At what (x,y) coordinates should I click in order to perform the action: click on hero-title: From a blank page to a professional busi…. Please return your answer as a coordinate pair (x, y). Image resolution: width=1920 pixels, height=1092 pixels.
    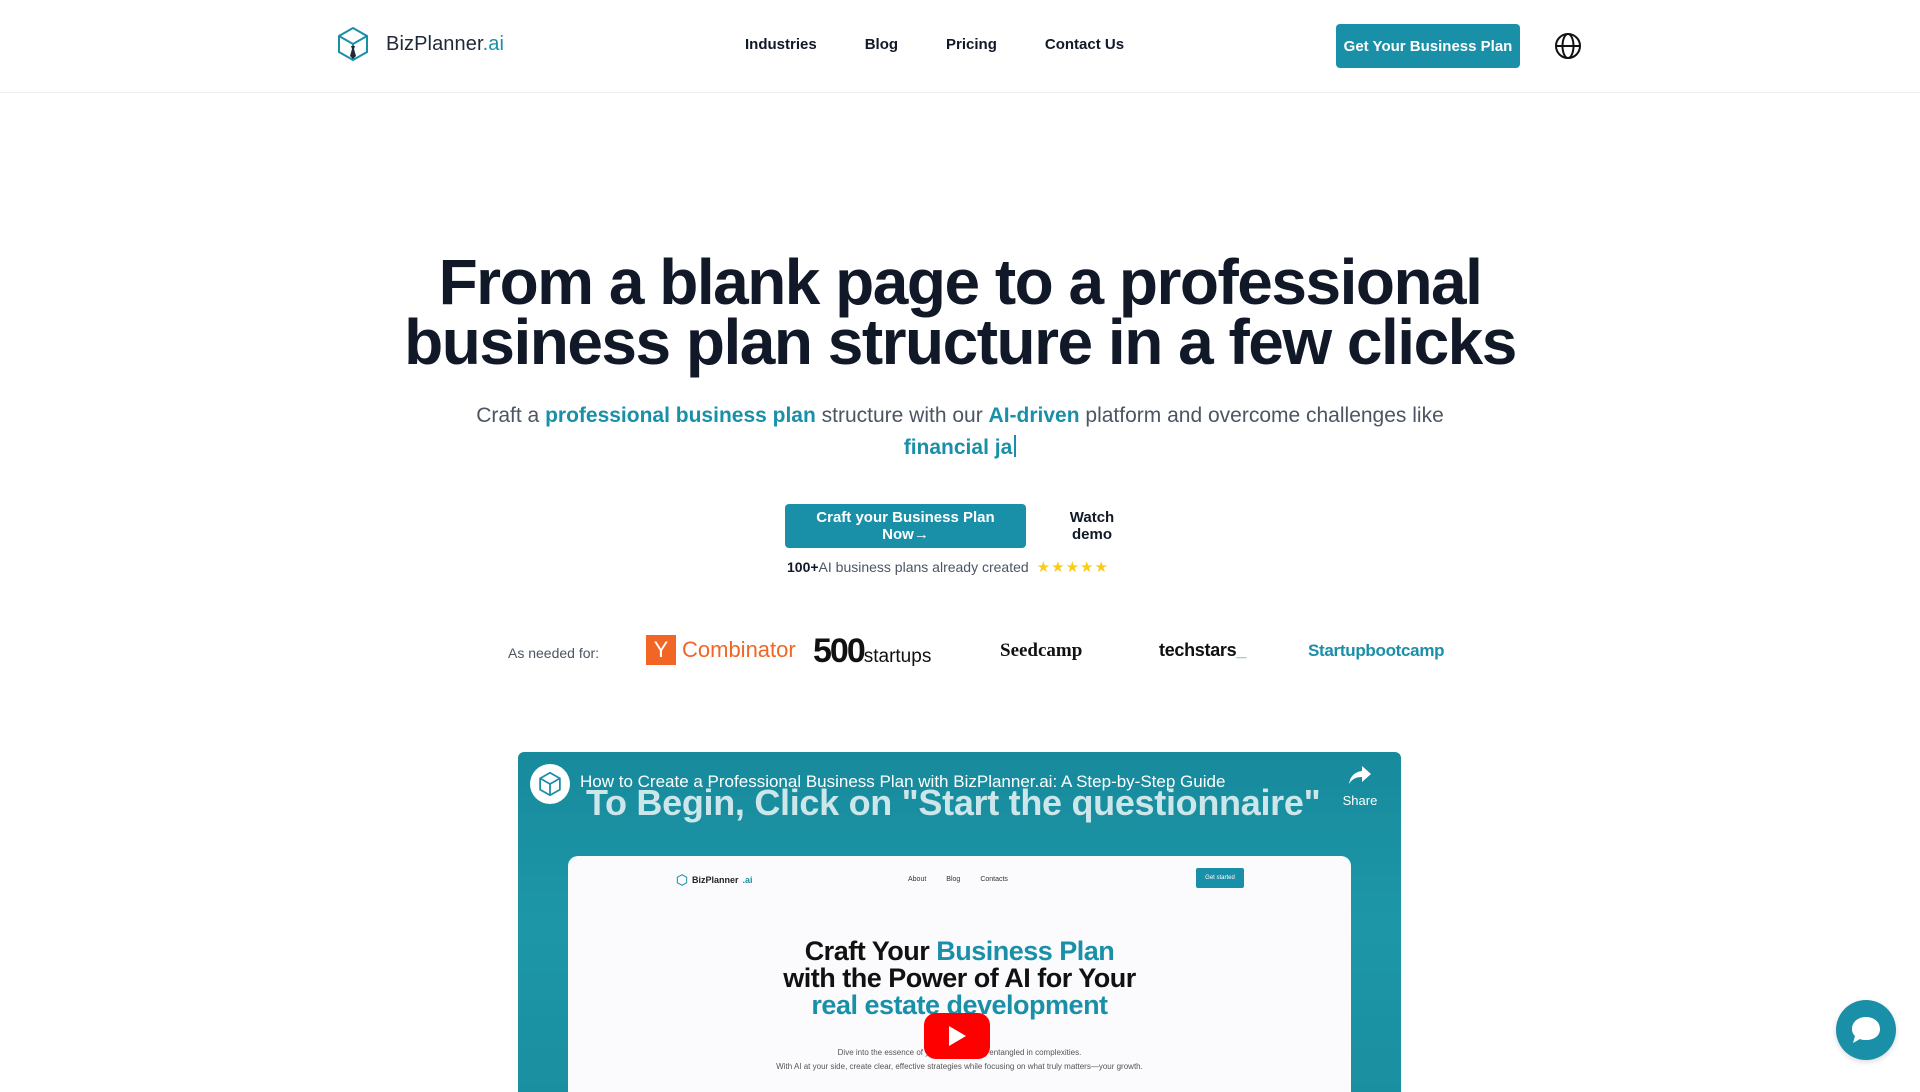
    Looking at the image, I should click on (960, 312).